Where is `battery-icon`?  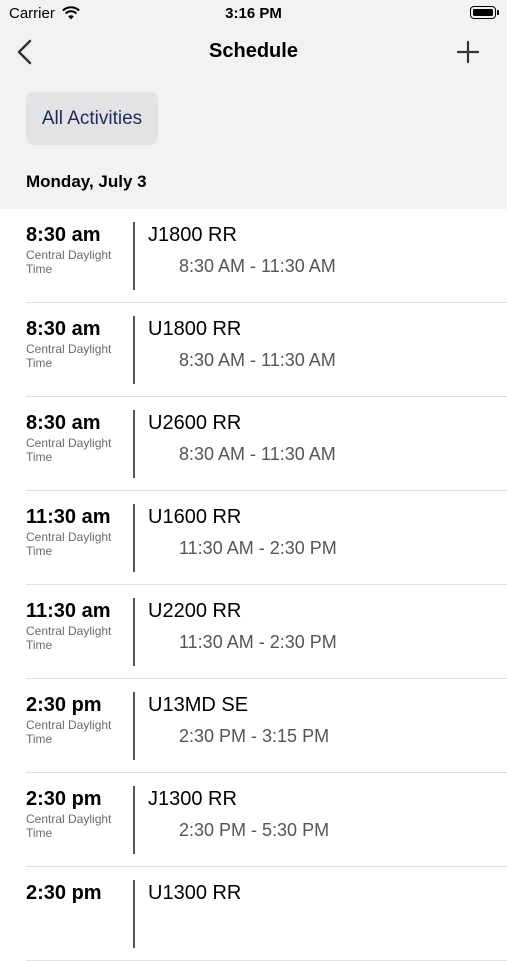 battery-icon is located at coordinates (483, 12).